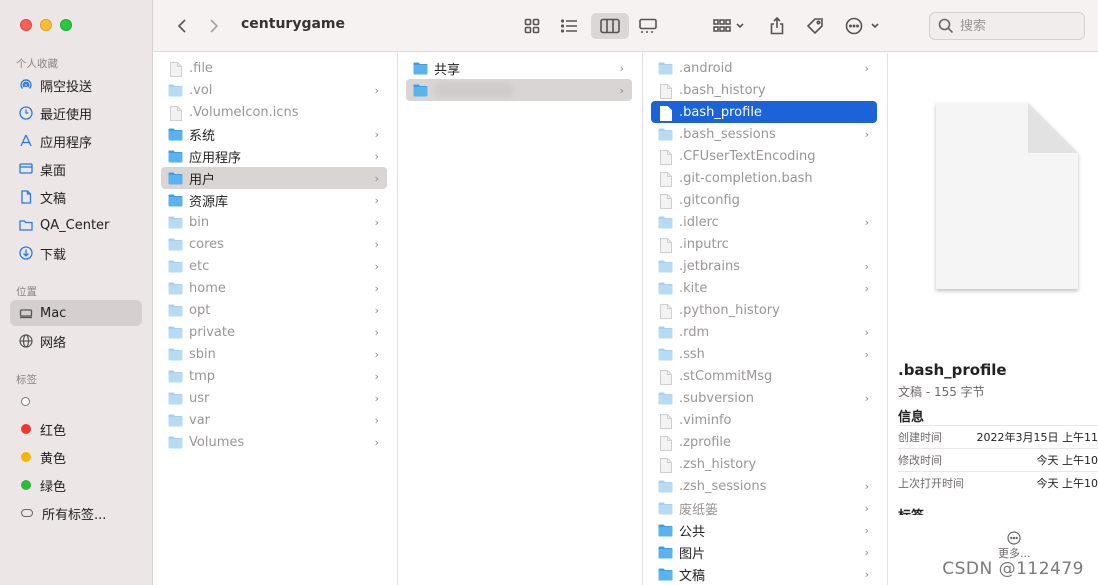 The width and height of the screenshot is (1098, 585). I want to click on item-name: .bash_history, so click(722, 90).